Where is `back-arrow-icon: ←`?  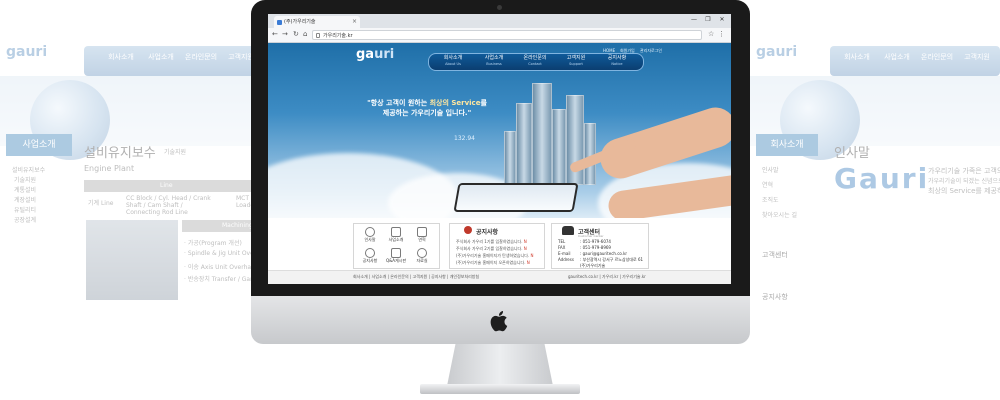 back-arrow-icon: ← is located at coordinates (275, 34).